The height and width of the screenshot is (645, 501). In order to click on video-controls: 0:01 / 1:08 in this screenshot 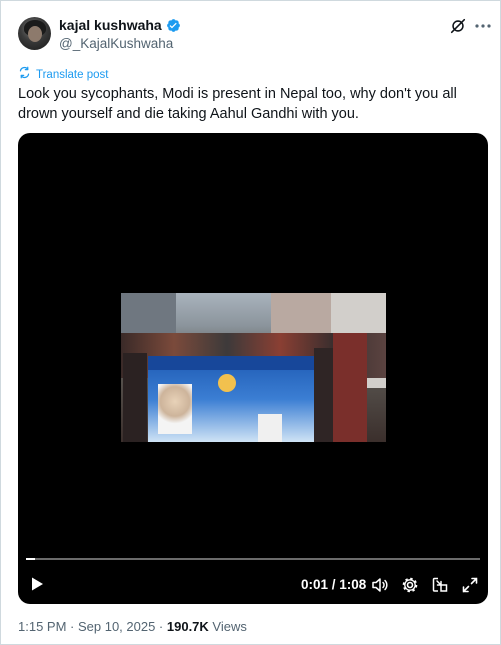, I will do `click(253, 585)`.